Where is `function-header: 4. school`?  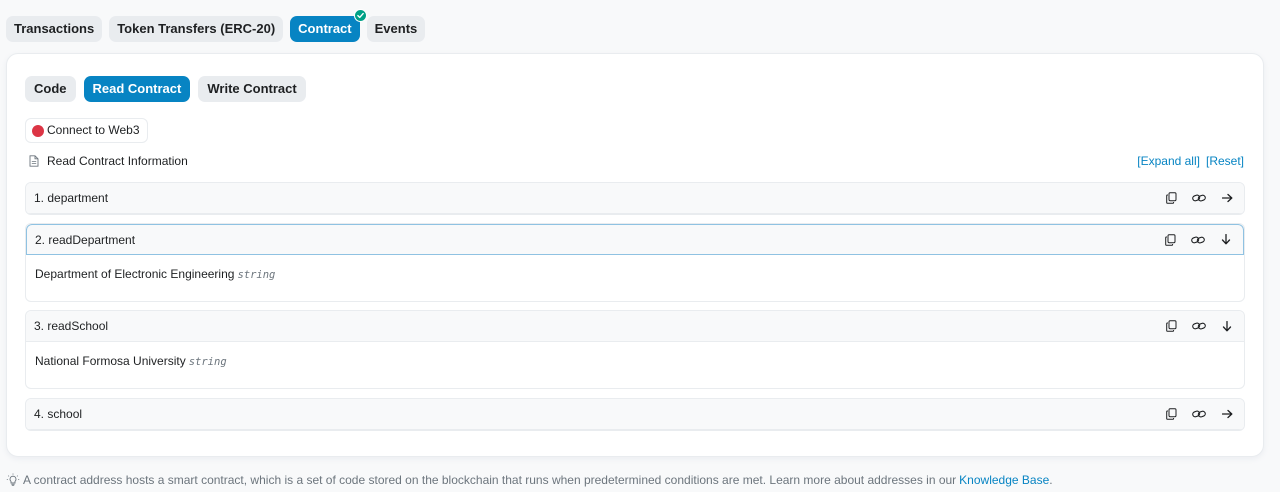 function-header: 4. school is located at coordinates (635, 414).